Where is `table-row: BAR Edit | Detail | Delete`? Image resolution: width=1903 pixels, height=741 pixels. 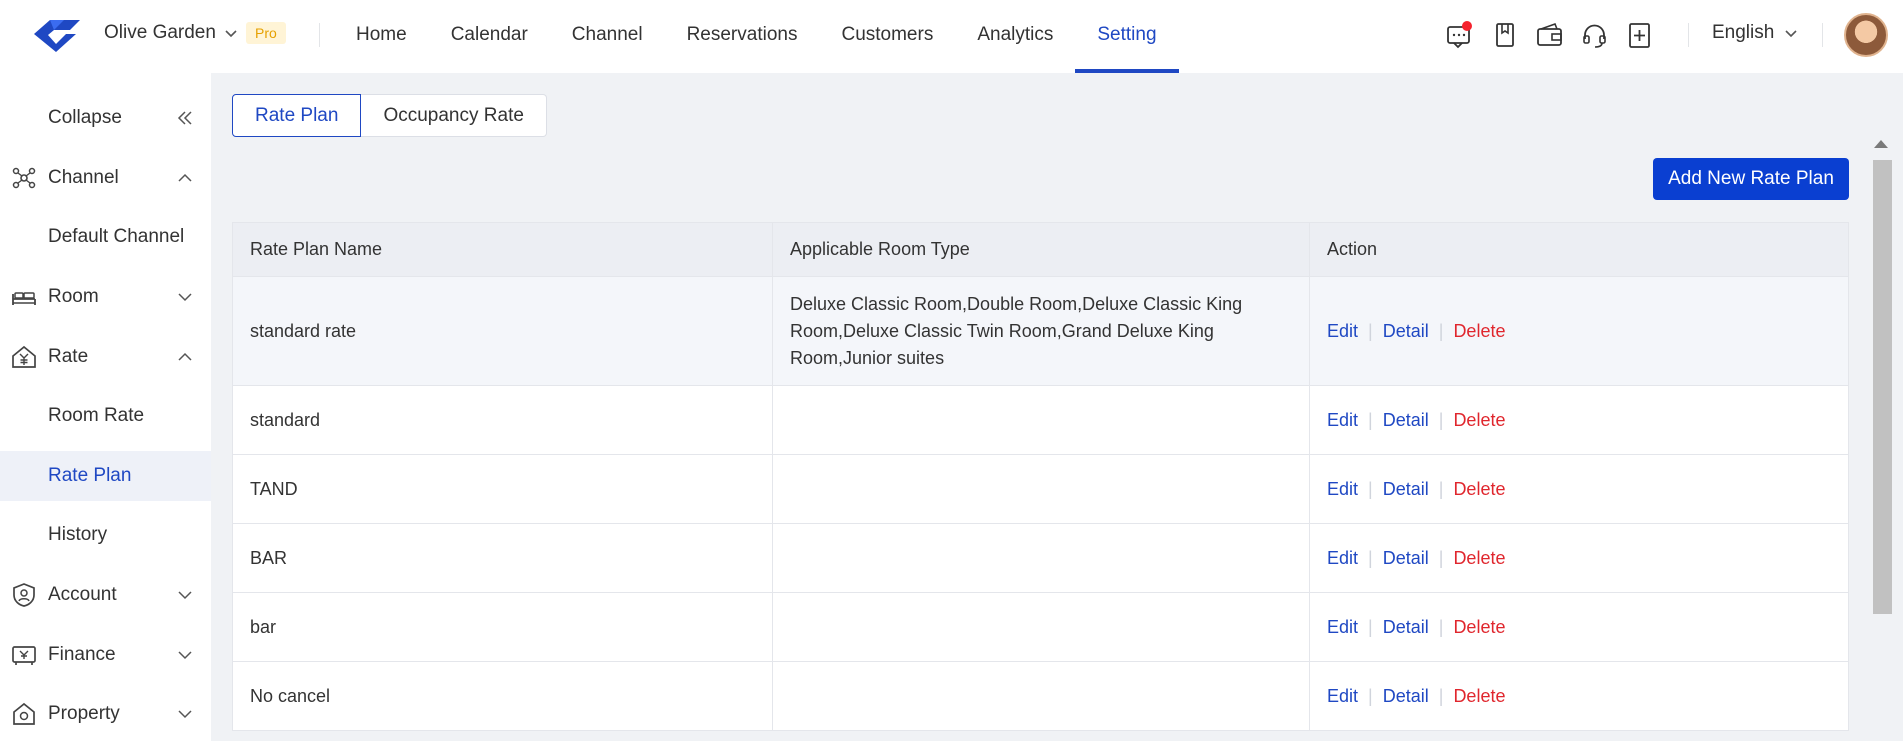 table-row: BAR Edit | Detail | Delete is located at coordinates (1040, 558).